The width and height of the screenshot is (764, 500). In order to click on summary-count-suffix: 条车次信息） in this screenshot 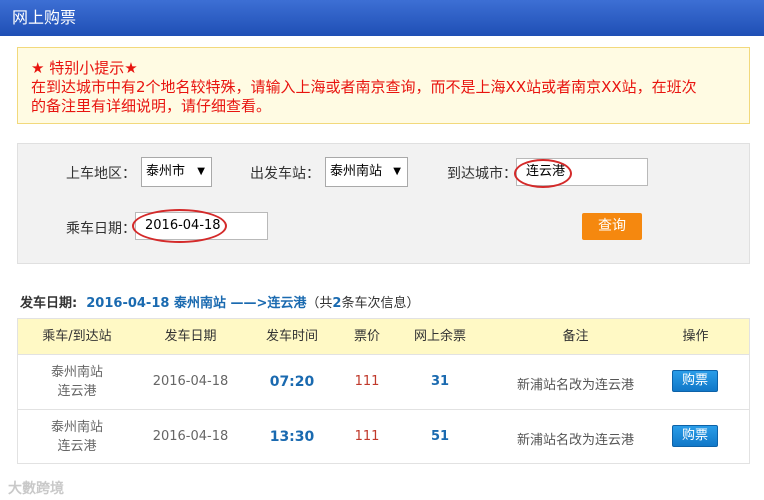, I will do `click(380, 303)`.